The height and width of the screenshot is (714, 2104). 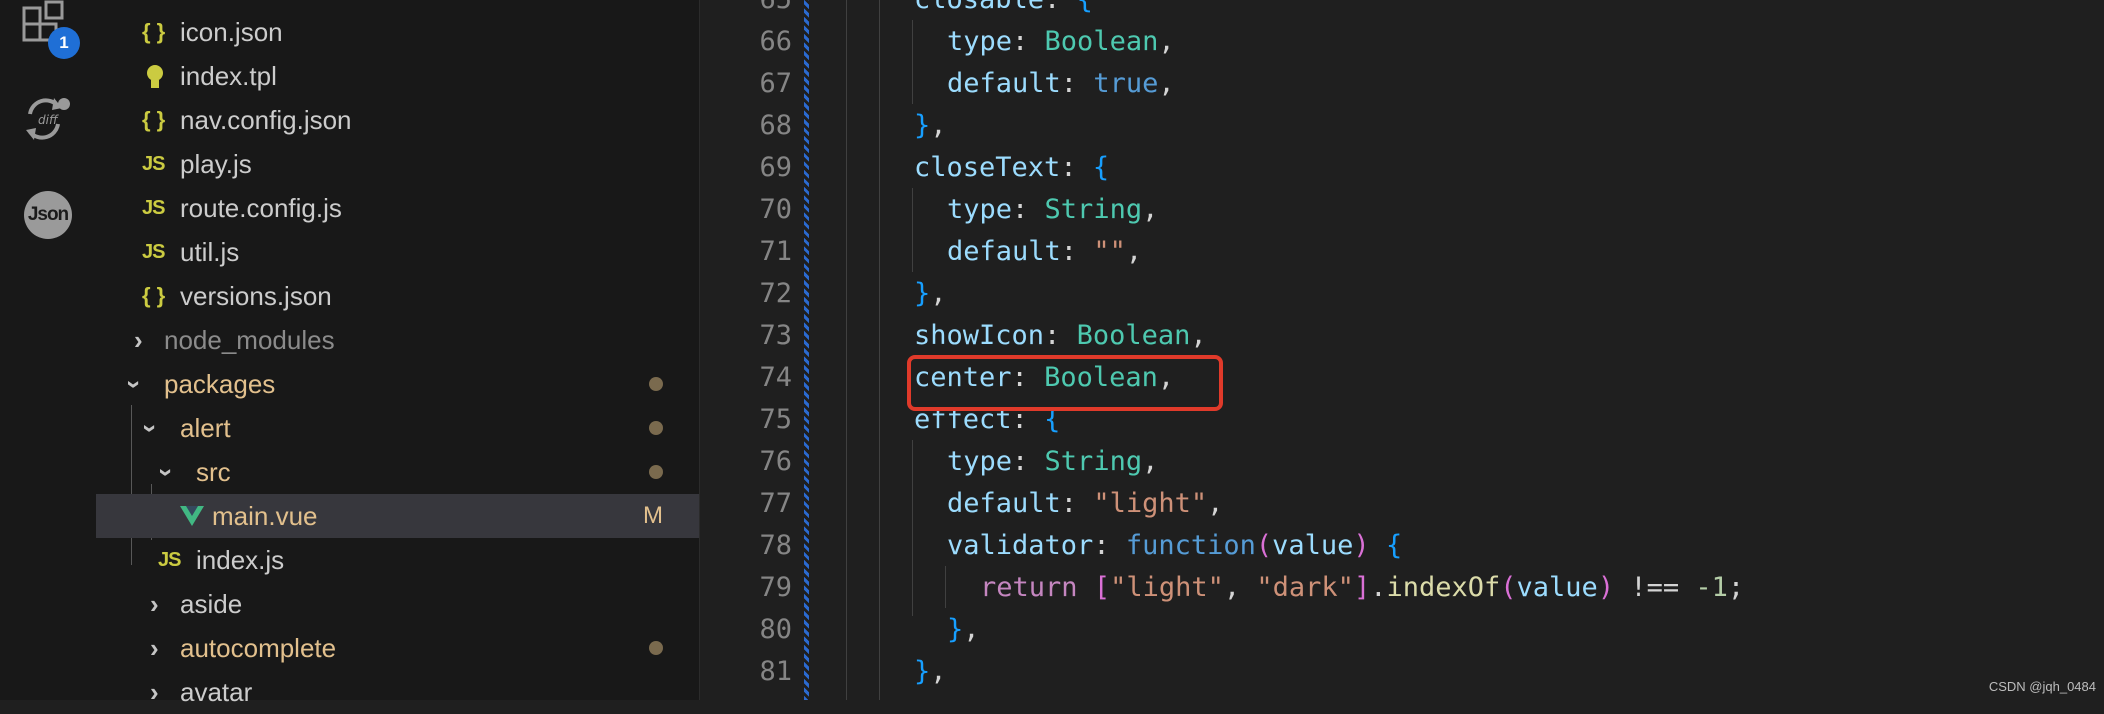 What do you see at coordinates (775, 335) in the screenshot?
I see `line-number: 73` at bounding box center [775, 335].